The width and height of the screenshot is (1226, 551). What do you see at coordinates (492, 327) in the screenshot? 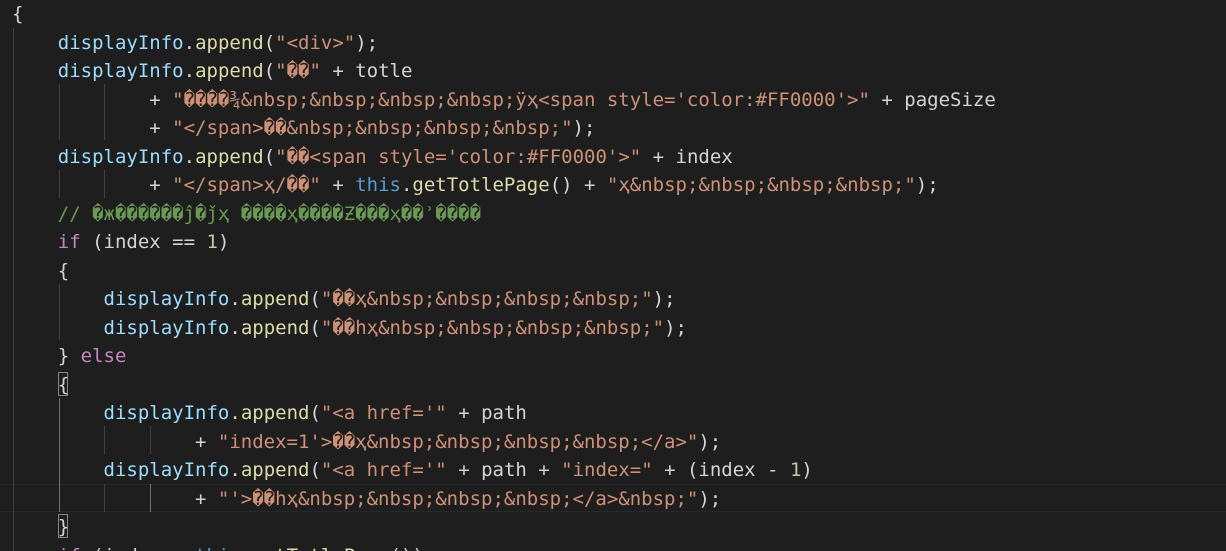
I see `code-token-str: "��һҳ&nbsp;&nbsp;&nbsp;&nbsp;"` at bounding box center [492, 327].